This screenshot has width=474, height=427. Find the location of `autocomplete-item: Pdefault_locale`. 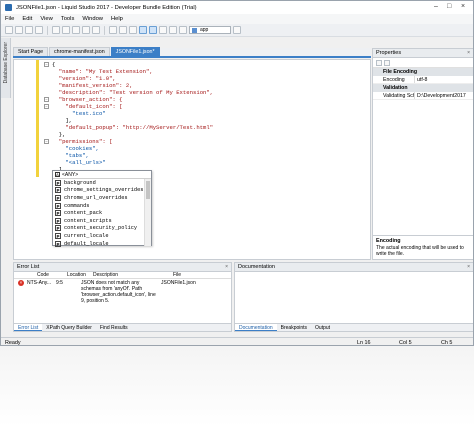

autocomplete-item: Pdefault_locale is located at coordinates (102, 244).